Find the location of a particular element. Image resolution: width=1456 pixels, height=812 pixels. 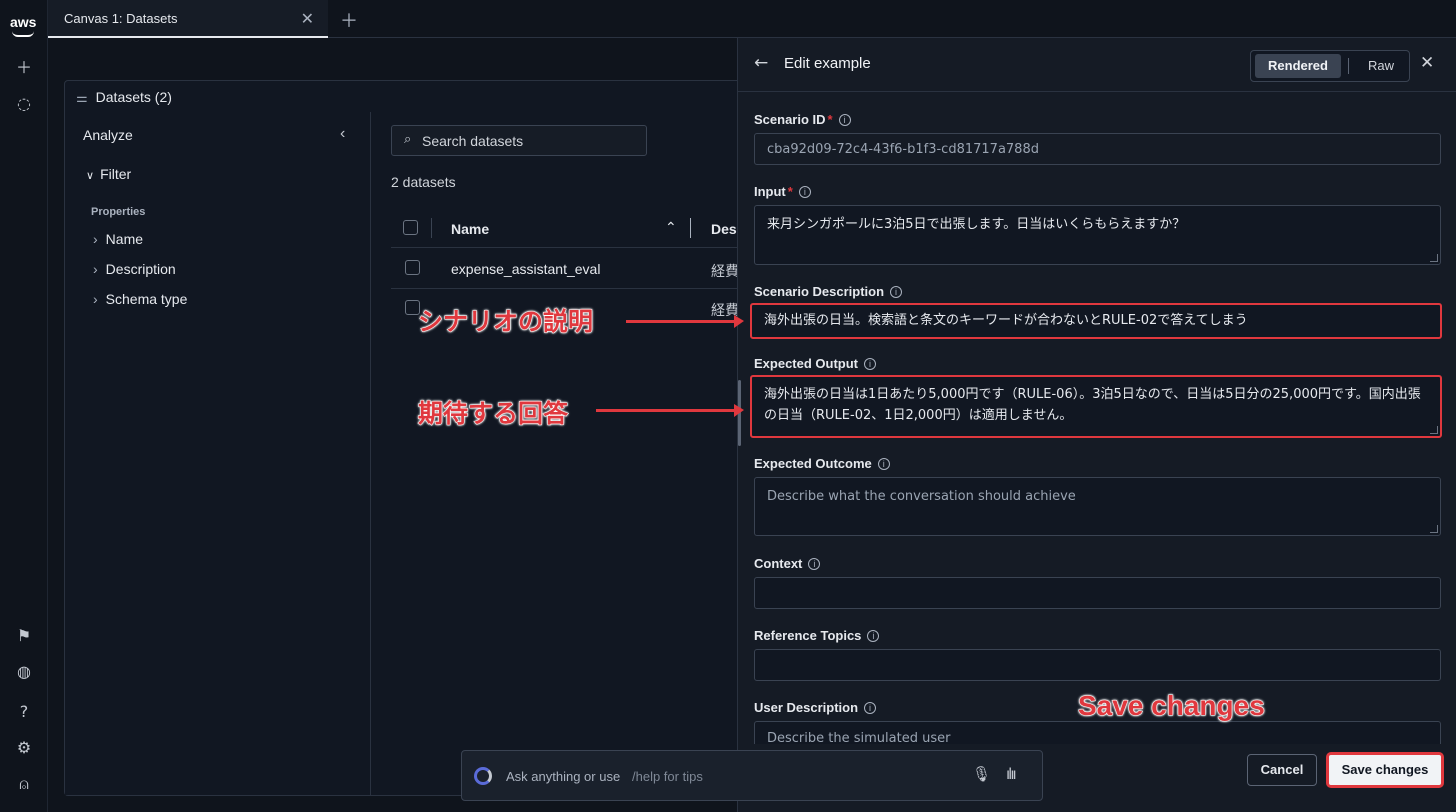

filter-toggle: ∨ Filter is located at coordinates (108, 174).